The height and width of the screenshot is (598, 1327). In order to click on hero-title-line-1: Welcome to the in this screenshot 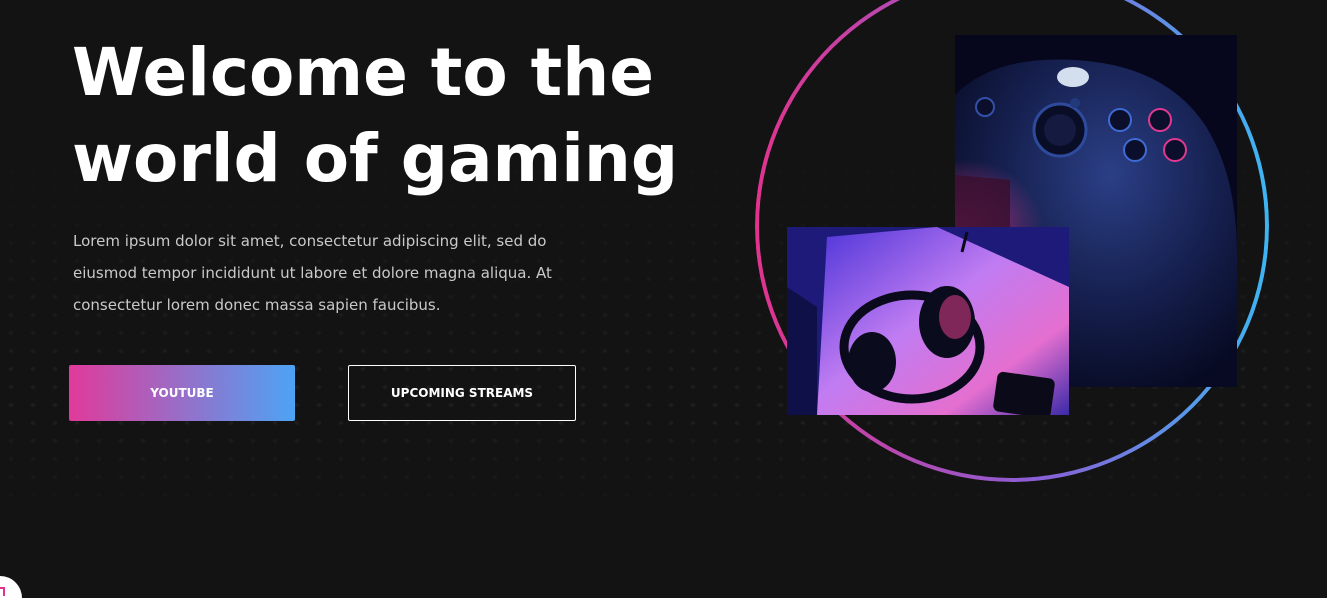, I will do `click(363, 72)`.